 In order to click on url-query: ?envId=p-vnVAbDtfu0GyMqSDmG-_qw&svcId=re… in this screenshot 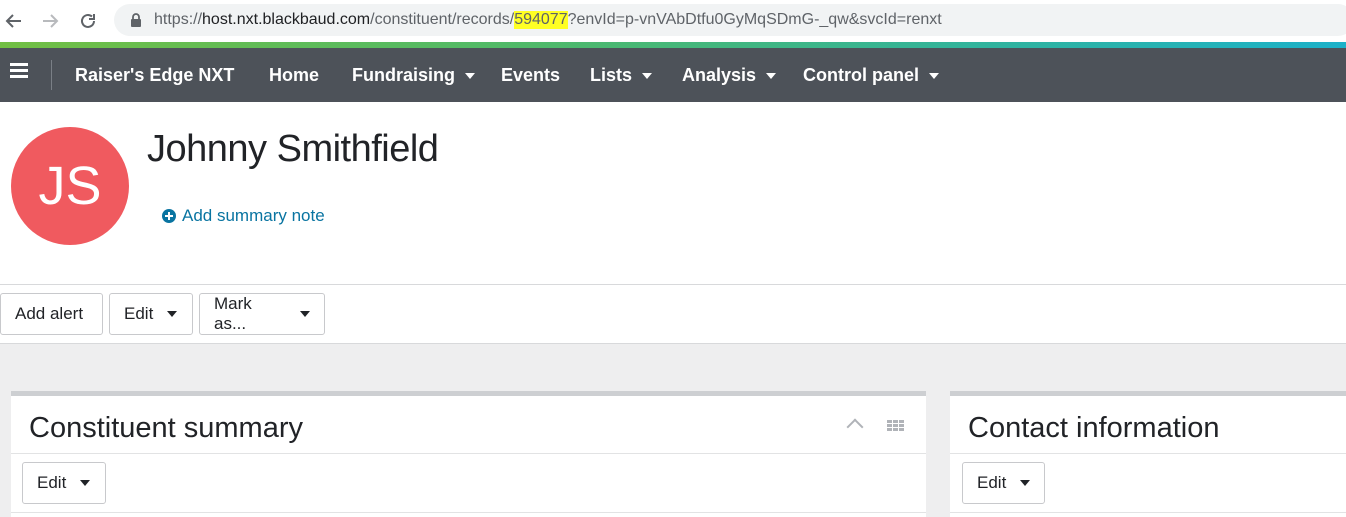, I will do `click(754, 19)`.